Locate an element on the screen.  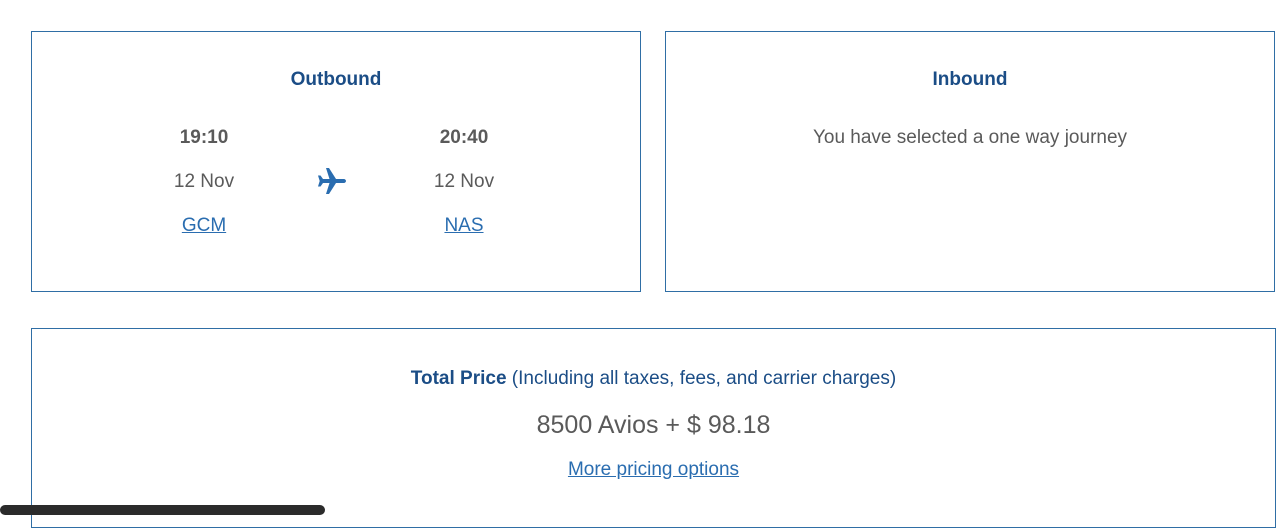
departure-time: 19:10 is located at coordinates (204, 137).